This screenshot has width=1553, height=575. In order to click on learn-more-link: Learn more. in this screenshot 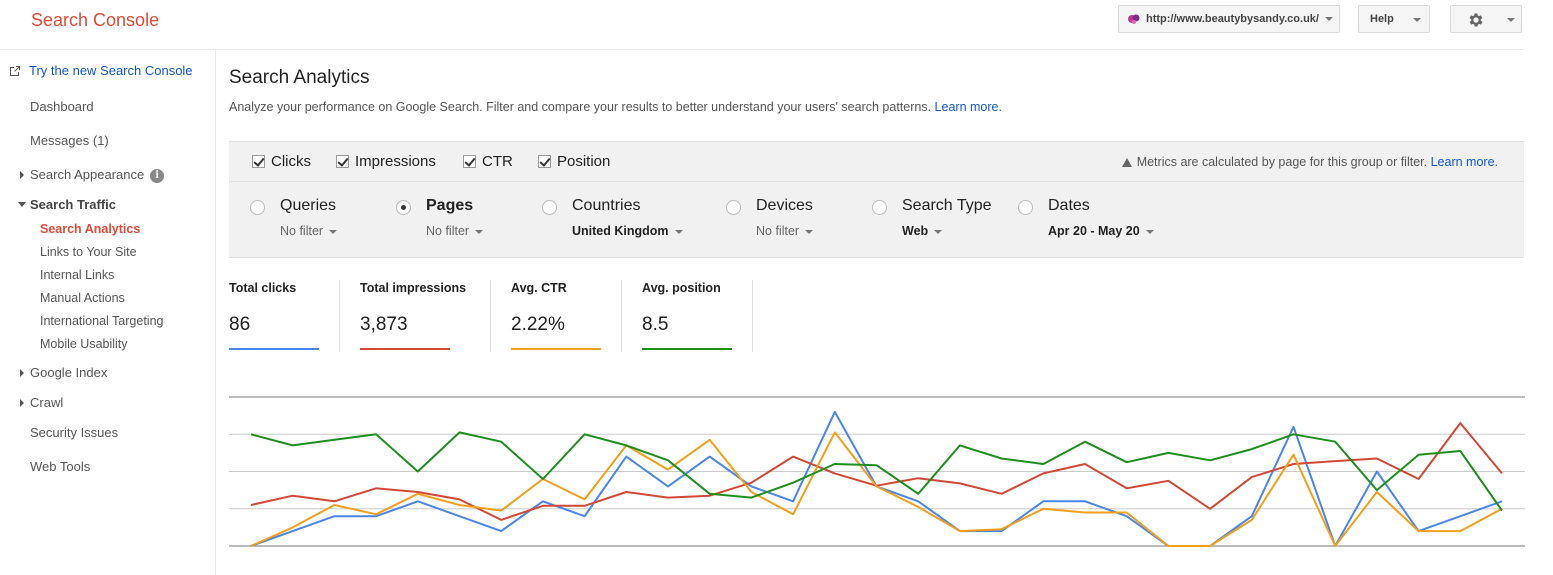, I will do `click(968, 107)`.